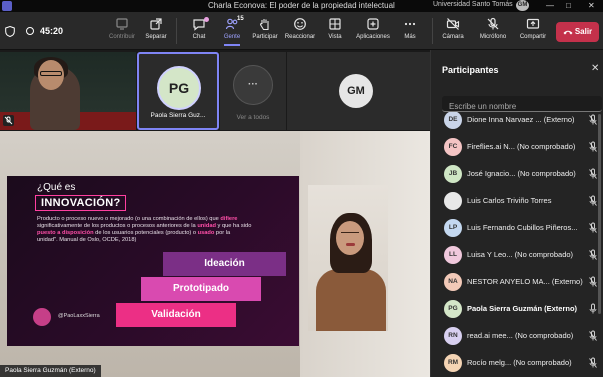 This screenshot has height=377, width=603. Describe the element at coordinates (253, 85) in the screenshot. I see `more-icon: ···` at that location.